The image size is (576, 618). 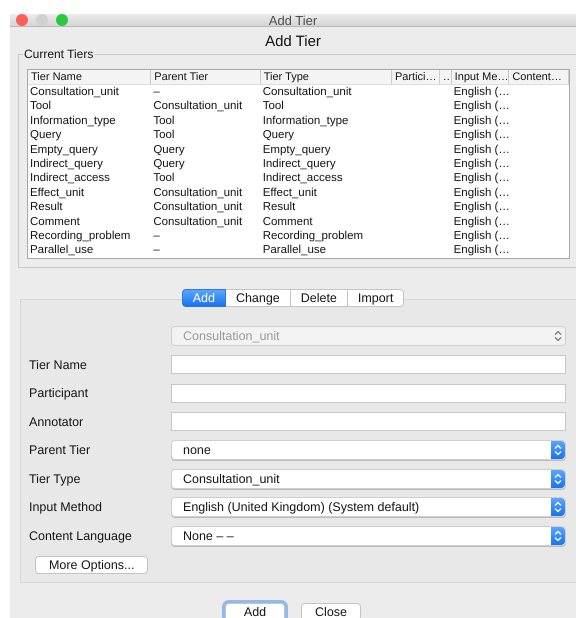 I want to click on tab: Change, so click(x=258, y=298).